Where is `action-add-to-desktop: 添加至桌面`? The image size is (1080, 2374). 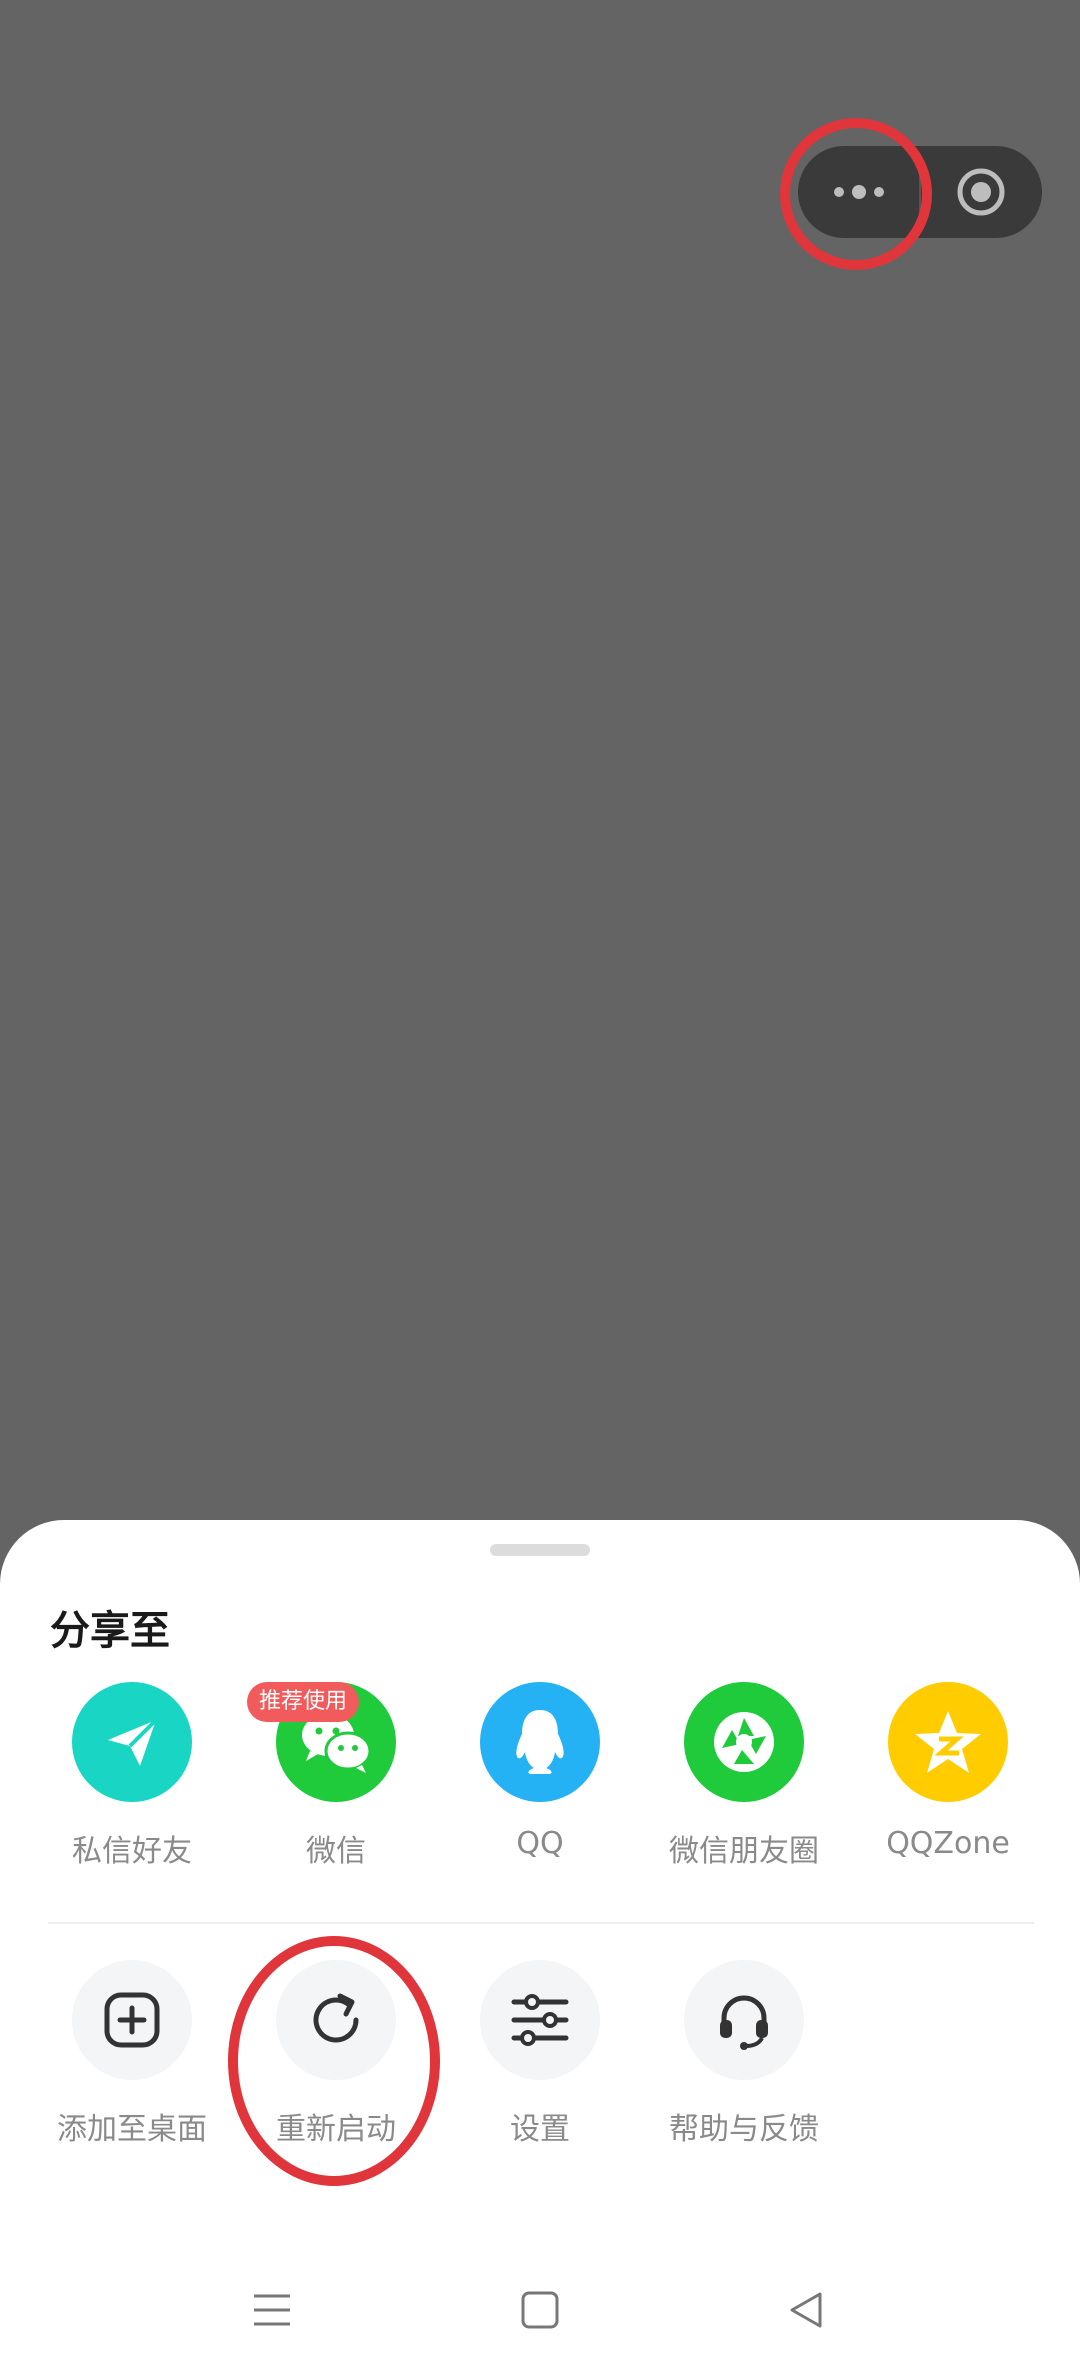 action-add-to-desktop: 添加至桌面 is located at coordinates (132, 2070).